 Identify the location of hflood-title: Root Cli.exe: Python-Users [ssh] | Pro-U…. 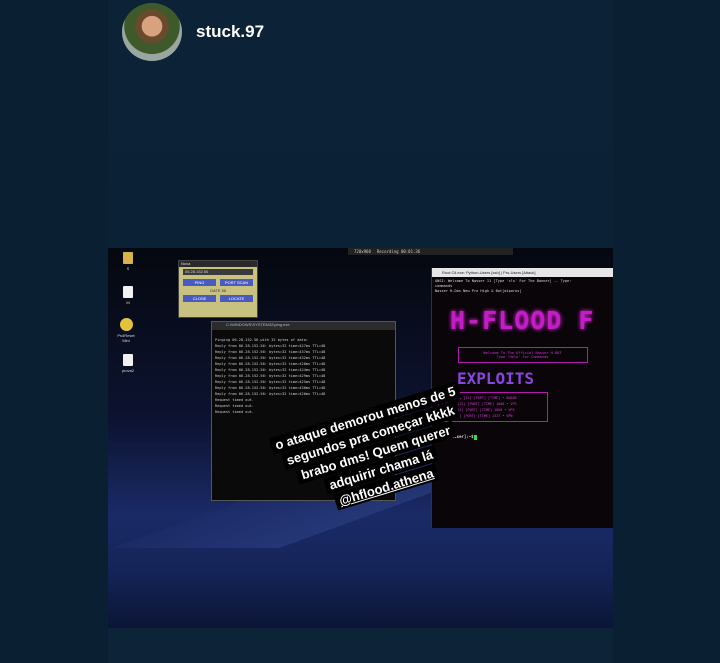
(522, 272).